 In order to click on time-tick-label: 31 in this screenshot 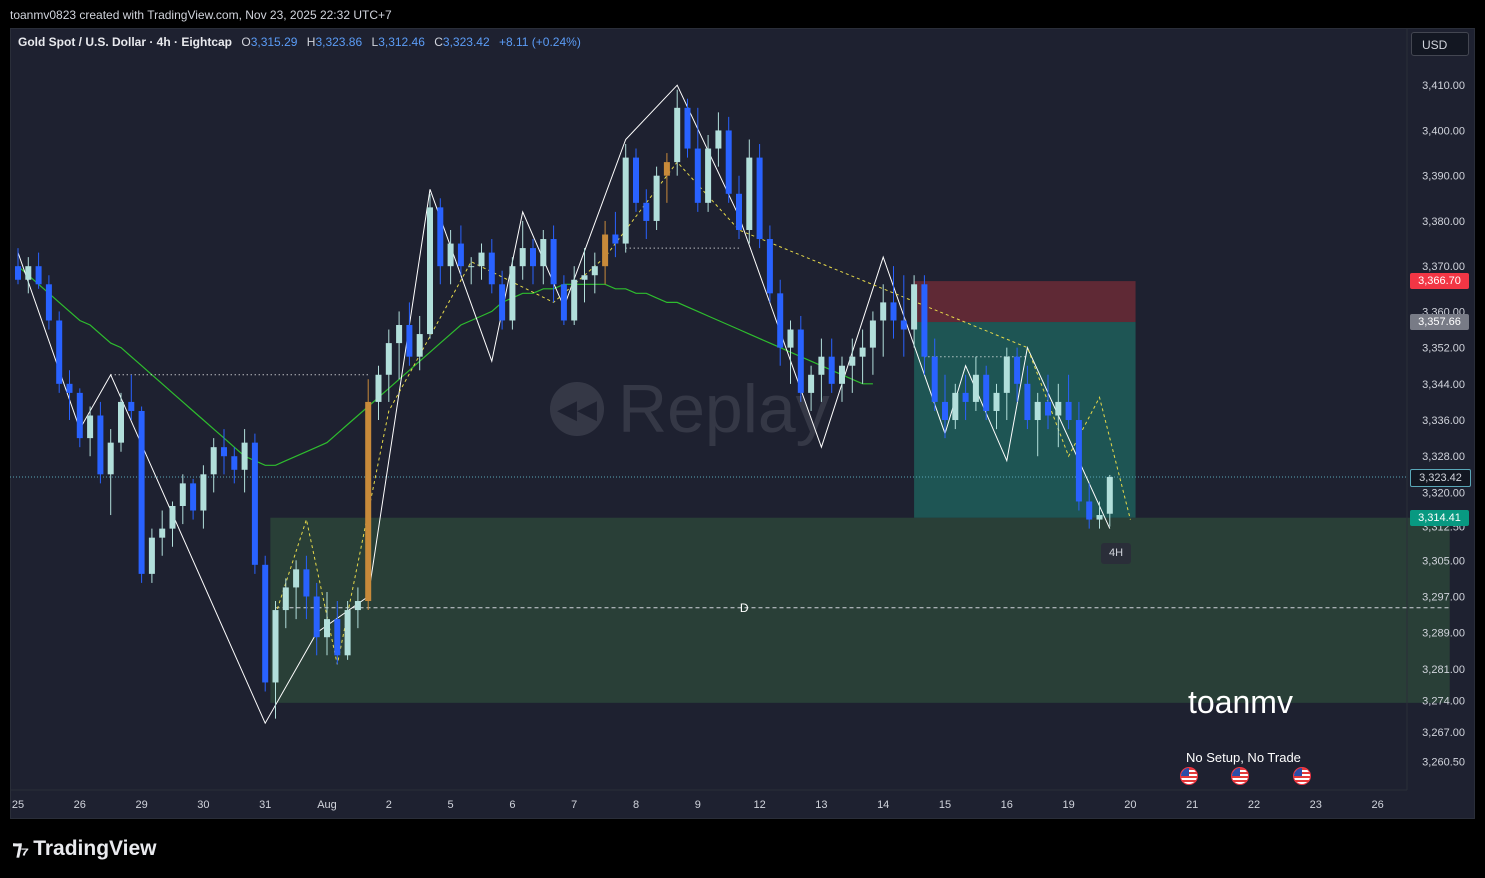, I will do `click(265, 805)`.